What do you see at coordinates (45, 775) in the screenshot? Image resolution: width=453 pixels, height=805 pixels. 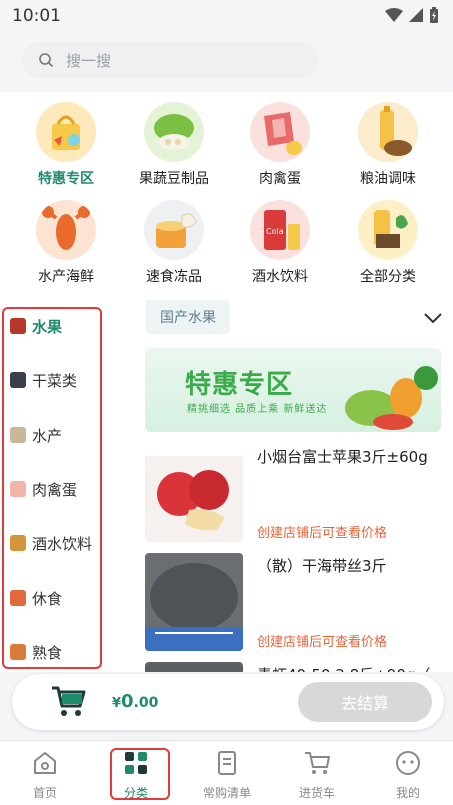 I see `tab-home: 首页` at bounding box center [45, 775].